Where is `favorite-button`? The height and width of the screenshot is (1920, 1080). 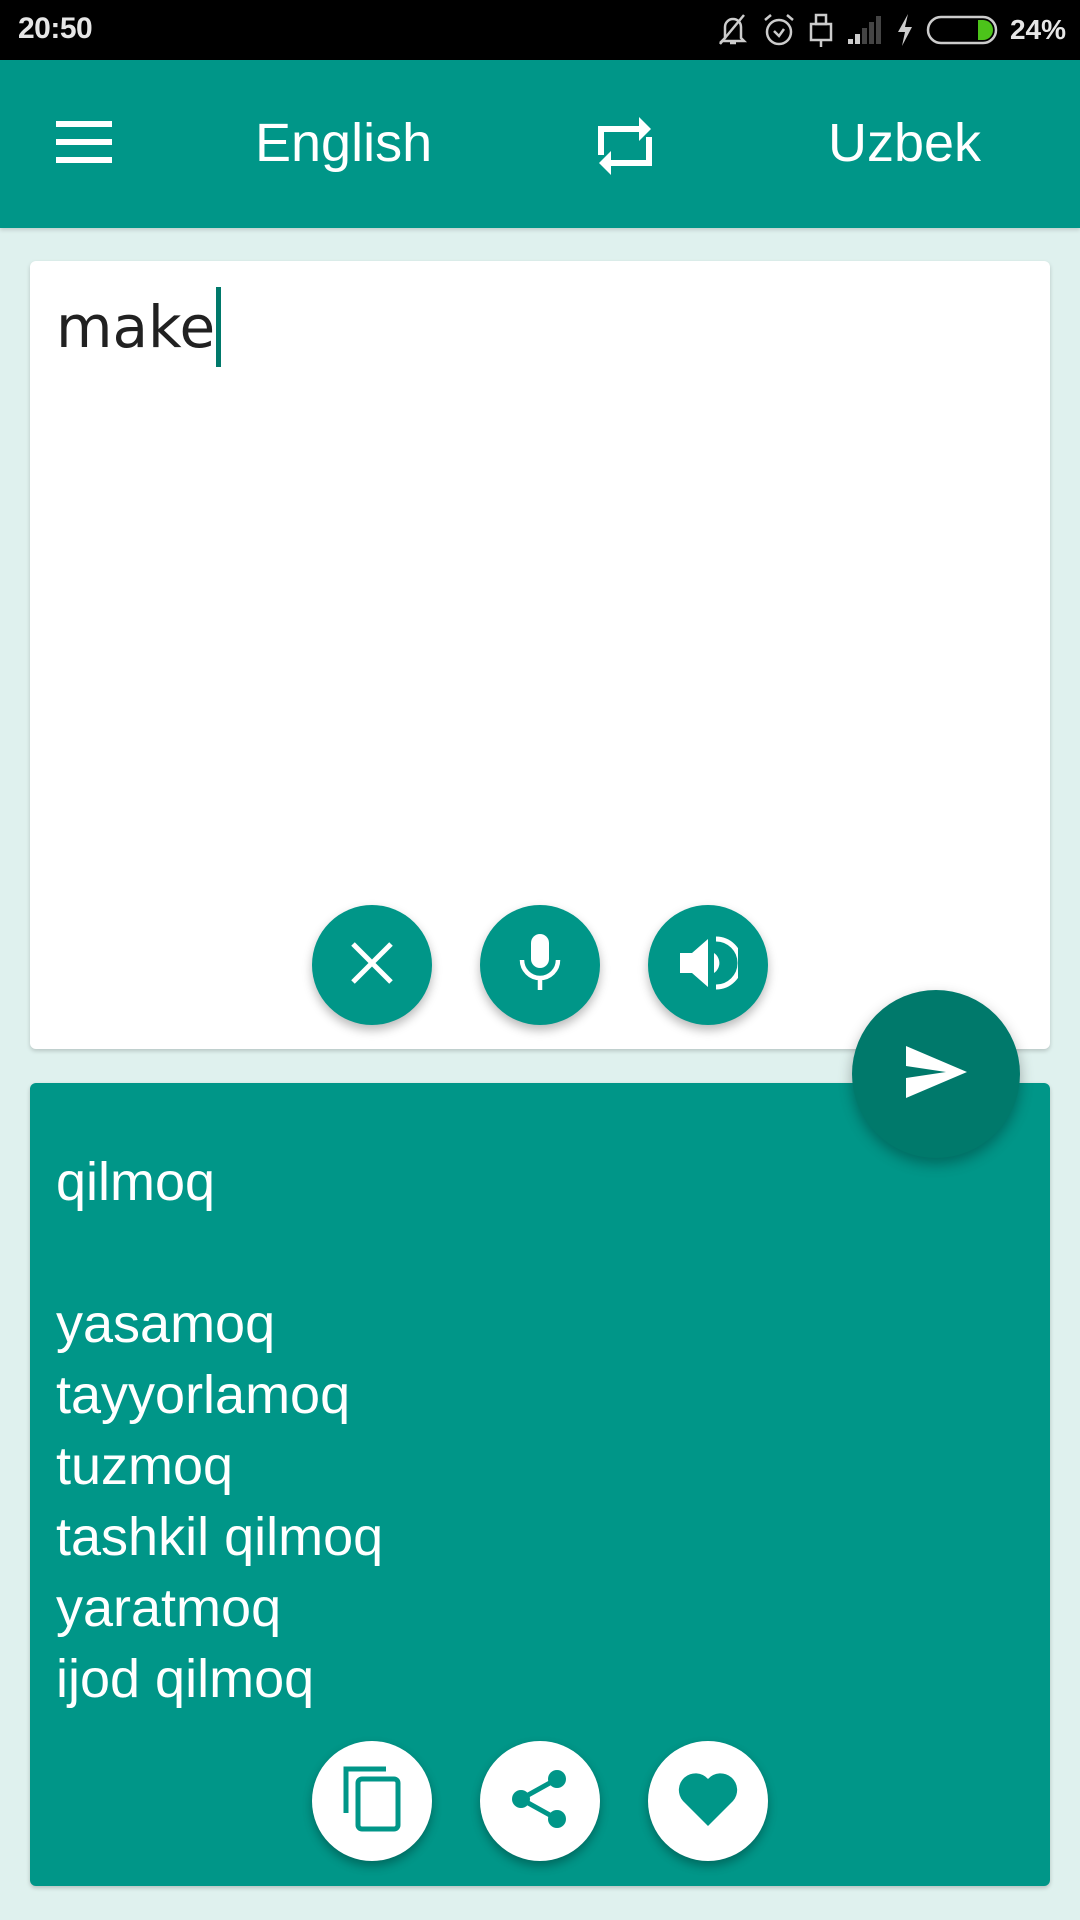
favorite-button is located at coordinates (708, 1801).